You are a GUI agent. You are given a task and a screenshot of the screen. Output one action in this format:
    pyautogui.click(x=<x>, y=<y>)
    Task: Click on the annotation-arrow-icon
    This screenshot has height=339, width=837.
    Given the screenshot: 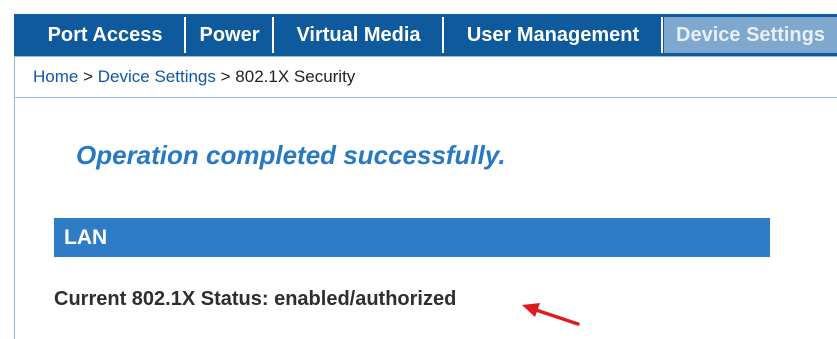 What is the action you would take?
    pyautogui.click(x=551, y=314)
    